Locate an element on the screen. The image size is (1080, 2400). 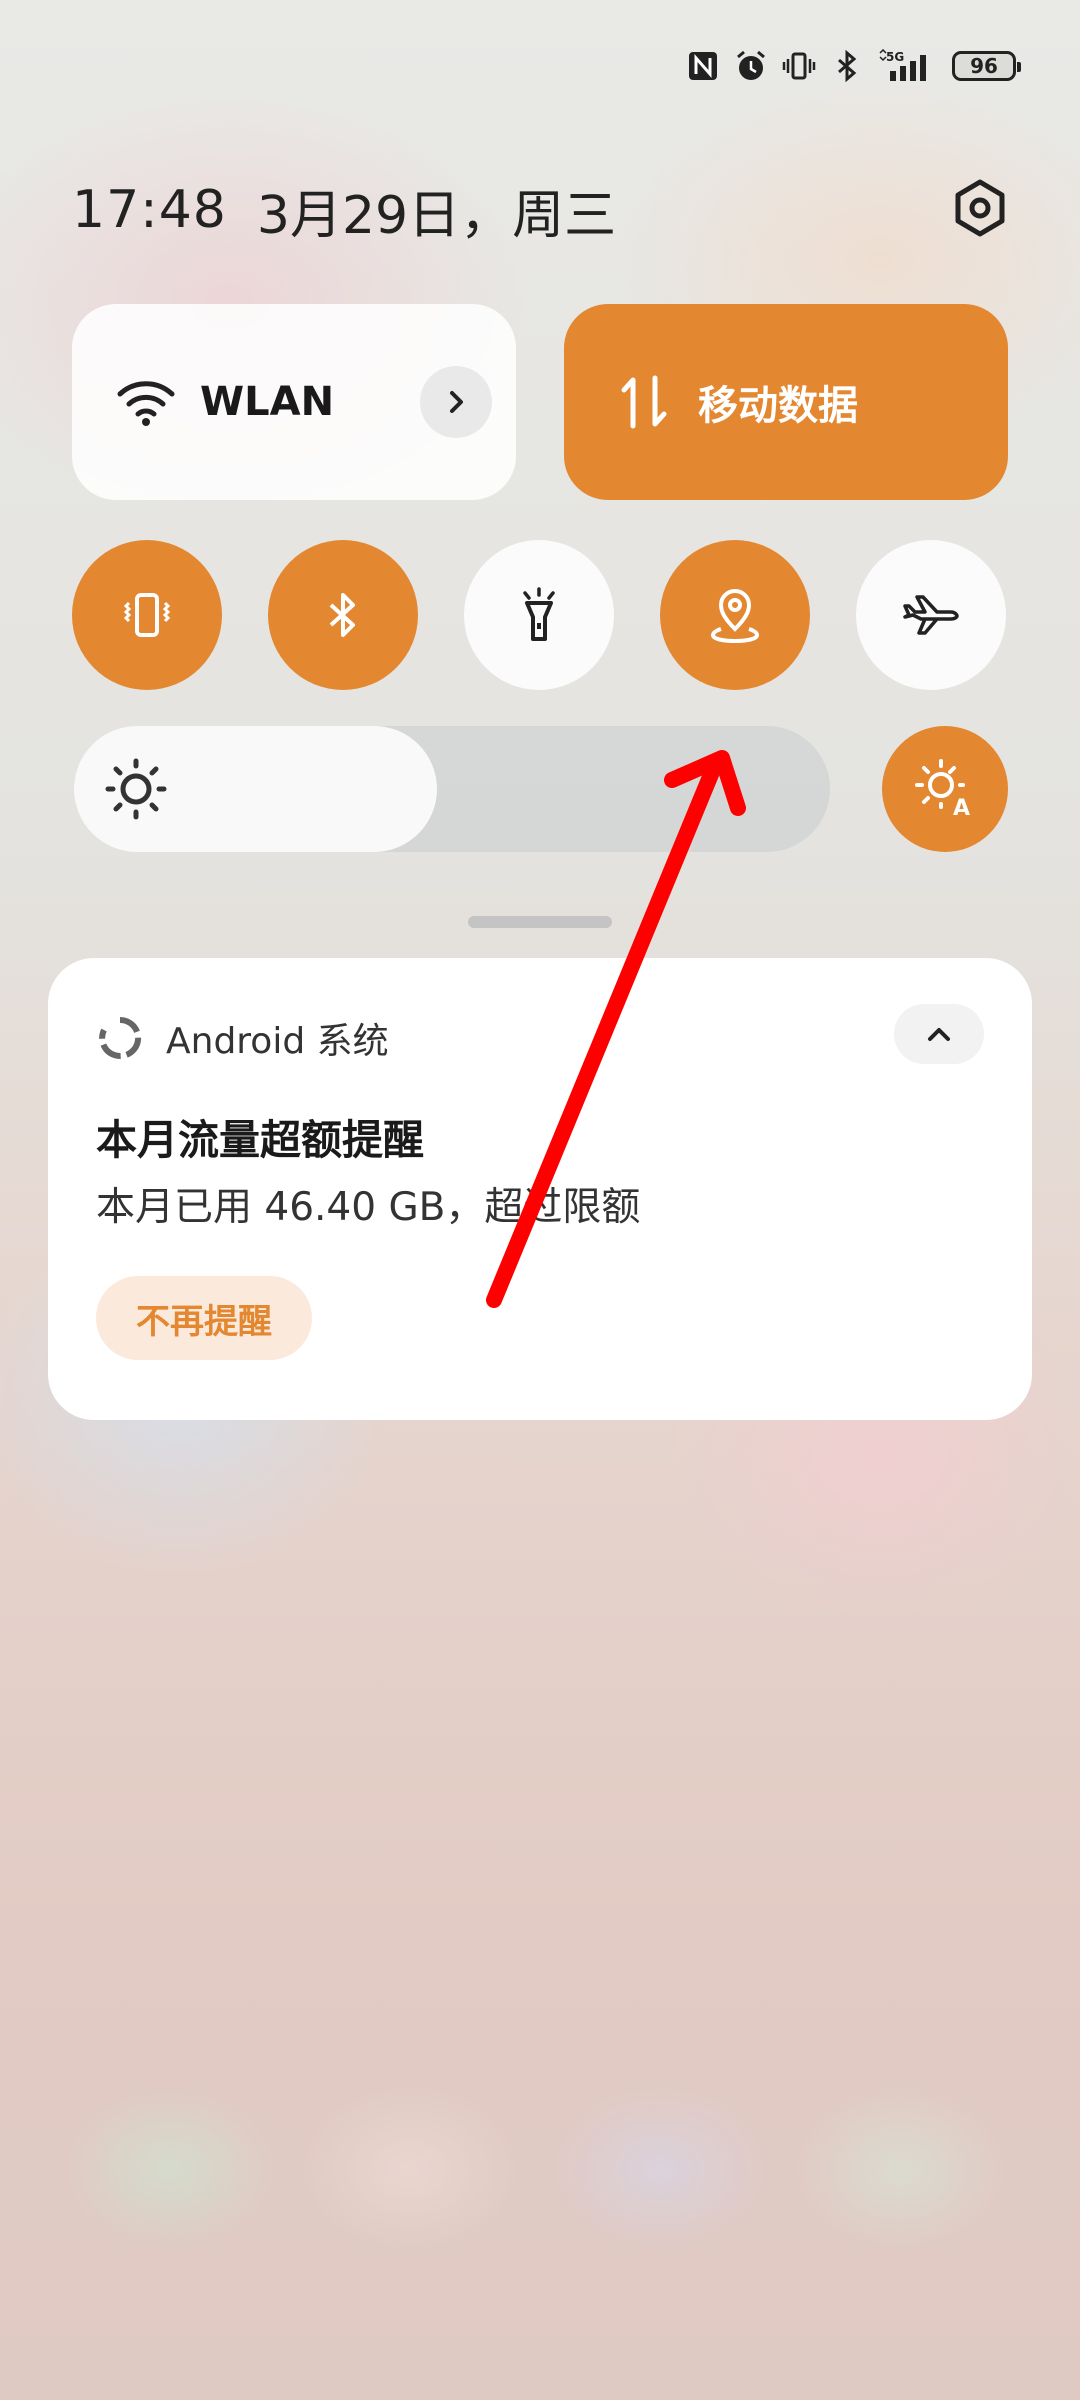
mobile-data-label: 移动数据 is located at coordinates (778, 406).